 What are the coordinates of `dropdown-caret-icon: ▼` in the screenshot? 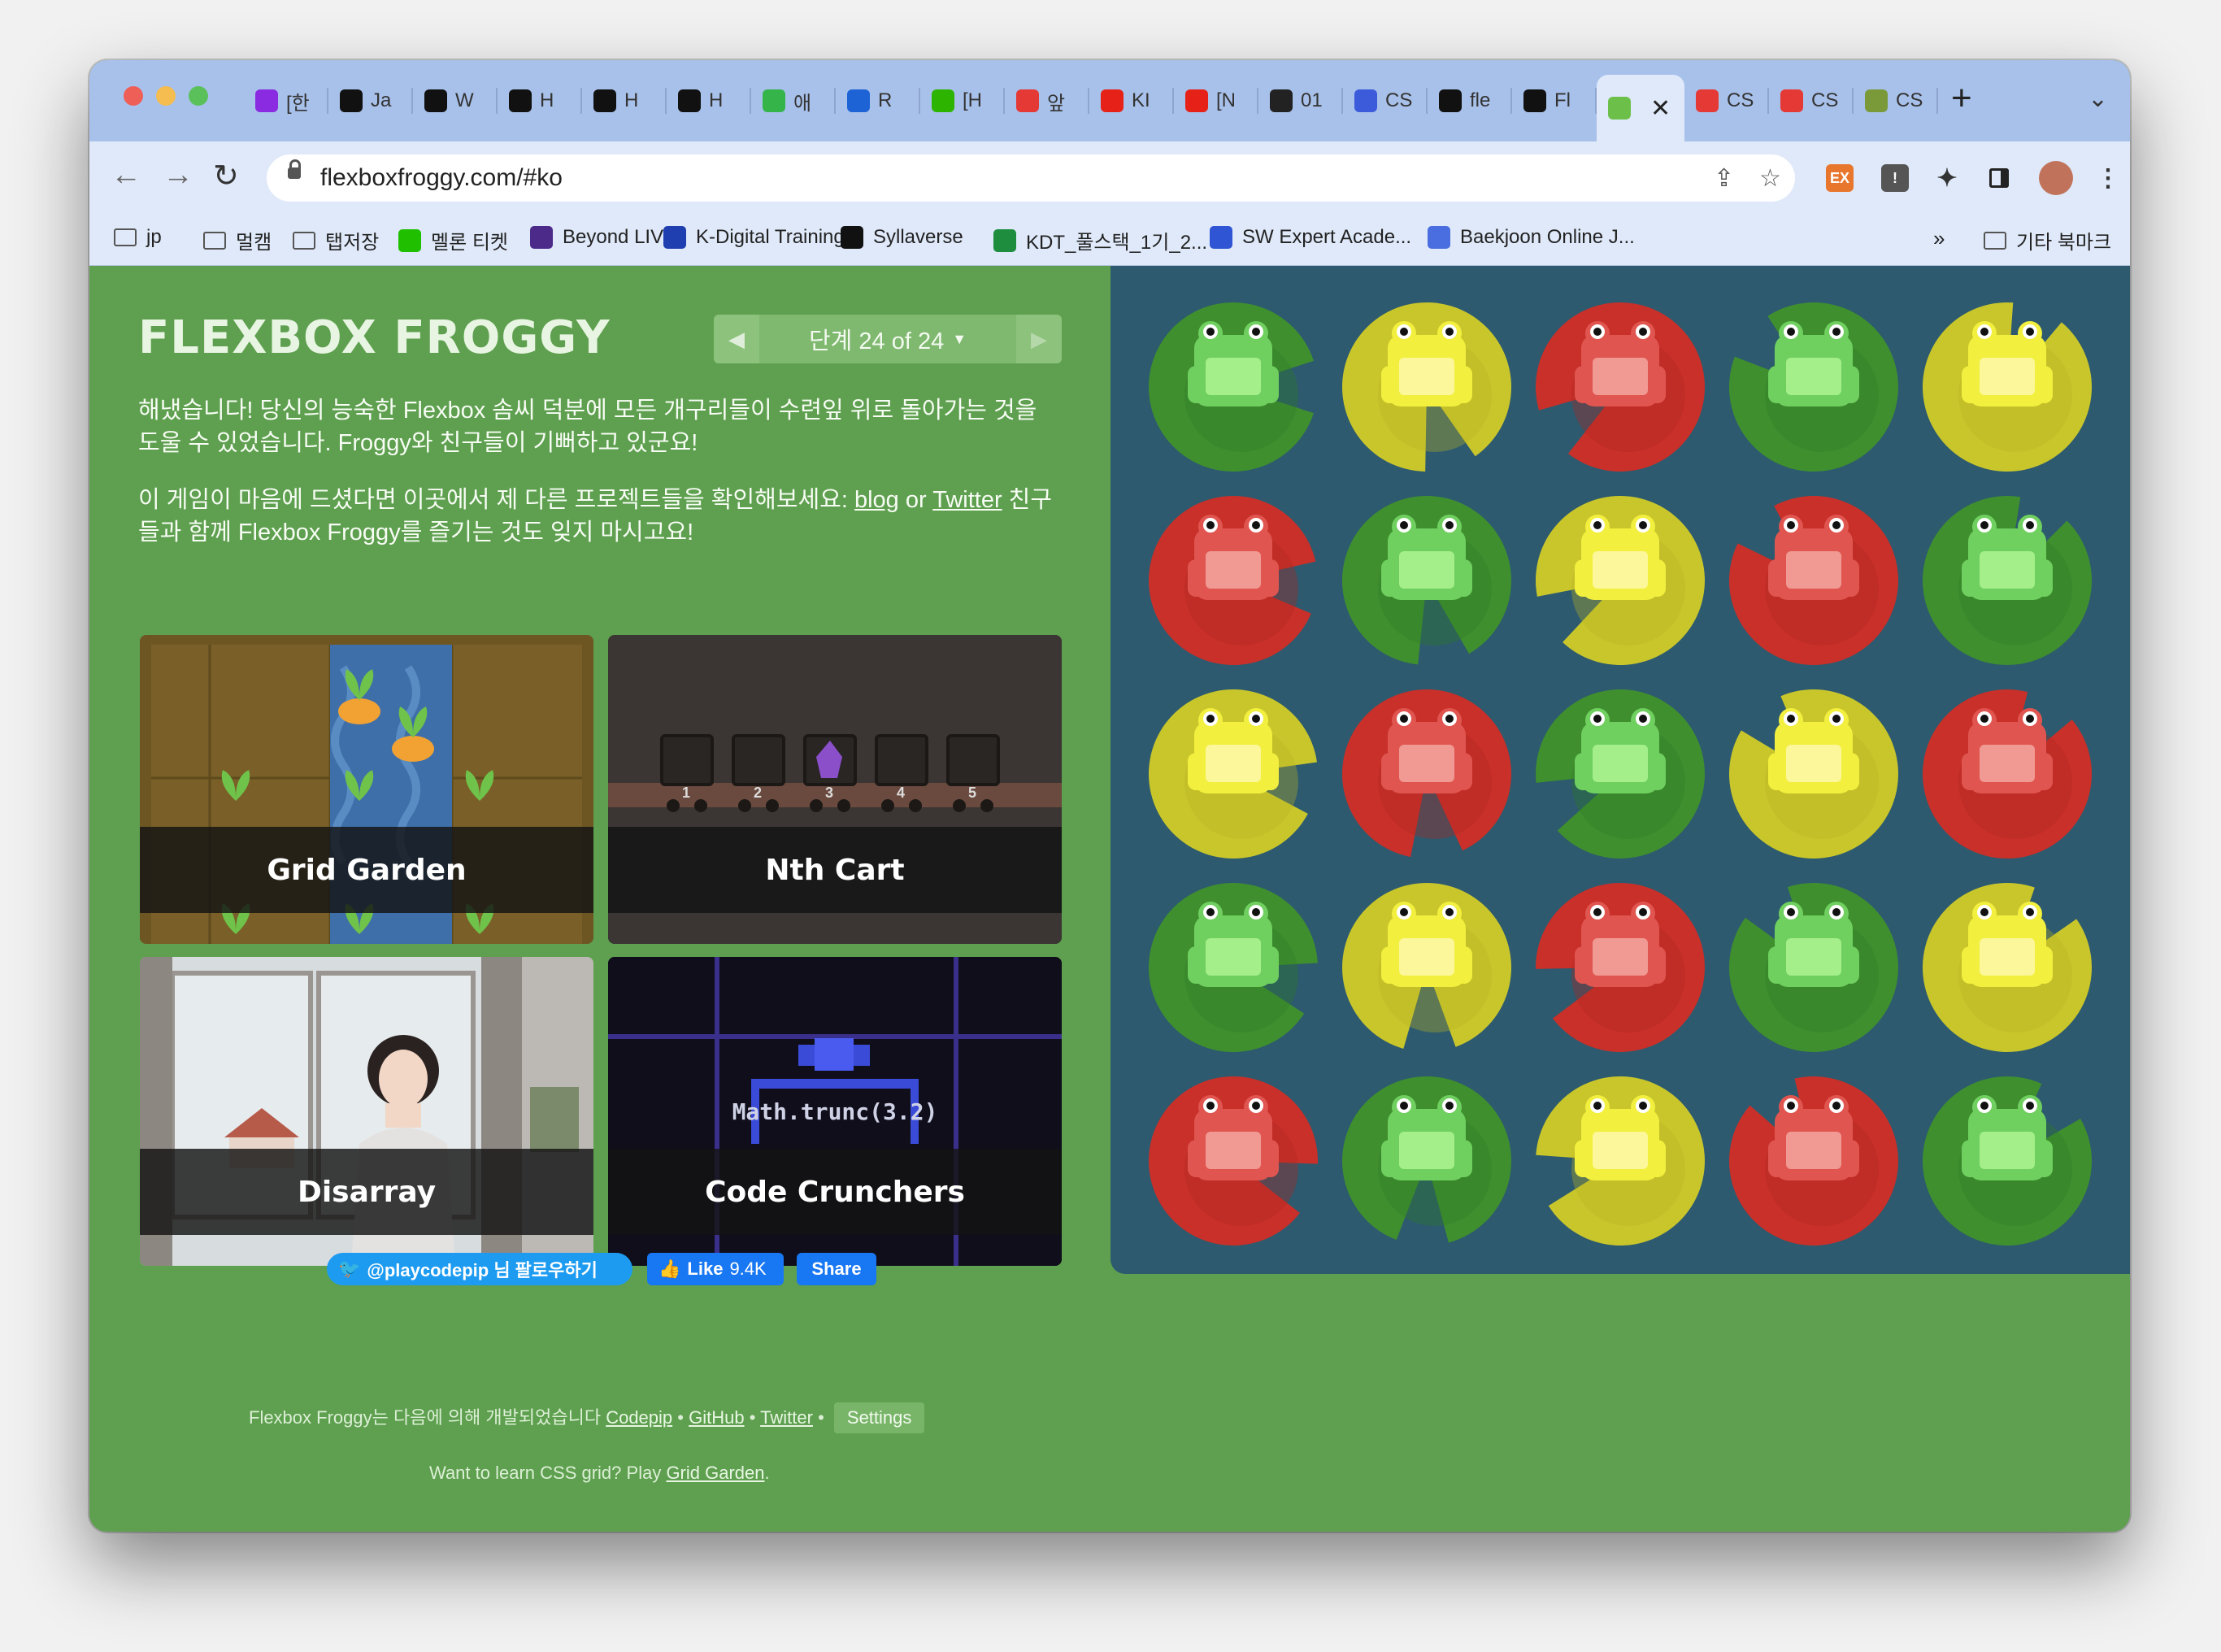 It's located at (959, 338).